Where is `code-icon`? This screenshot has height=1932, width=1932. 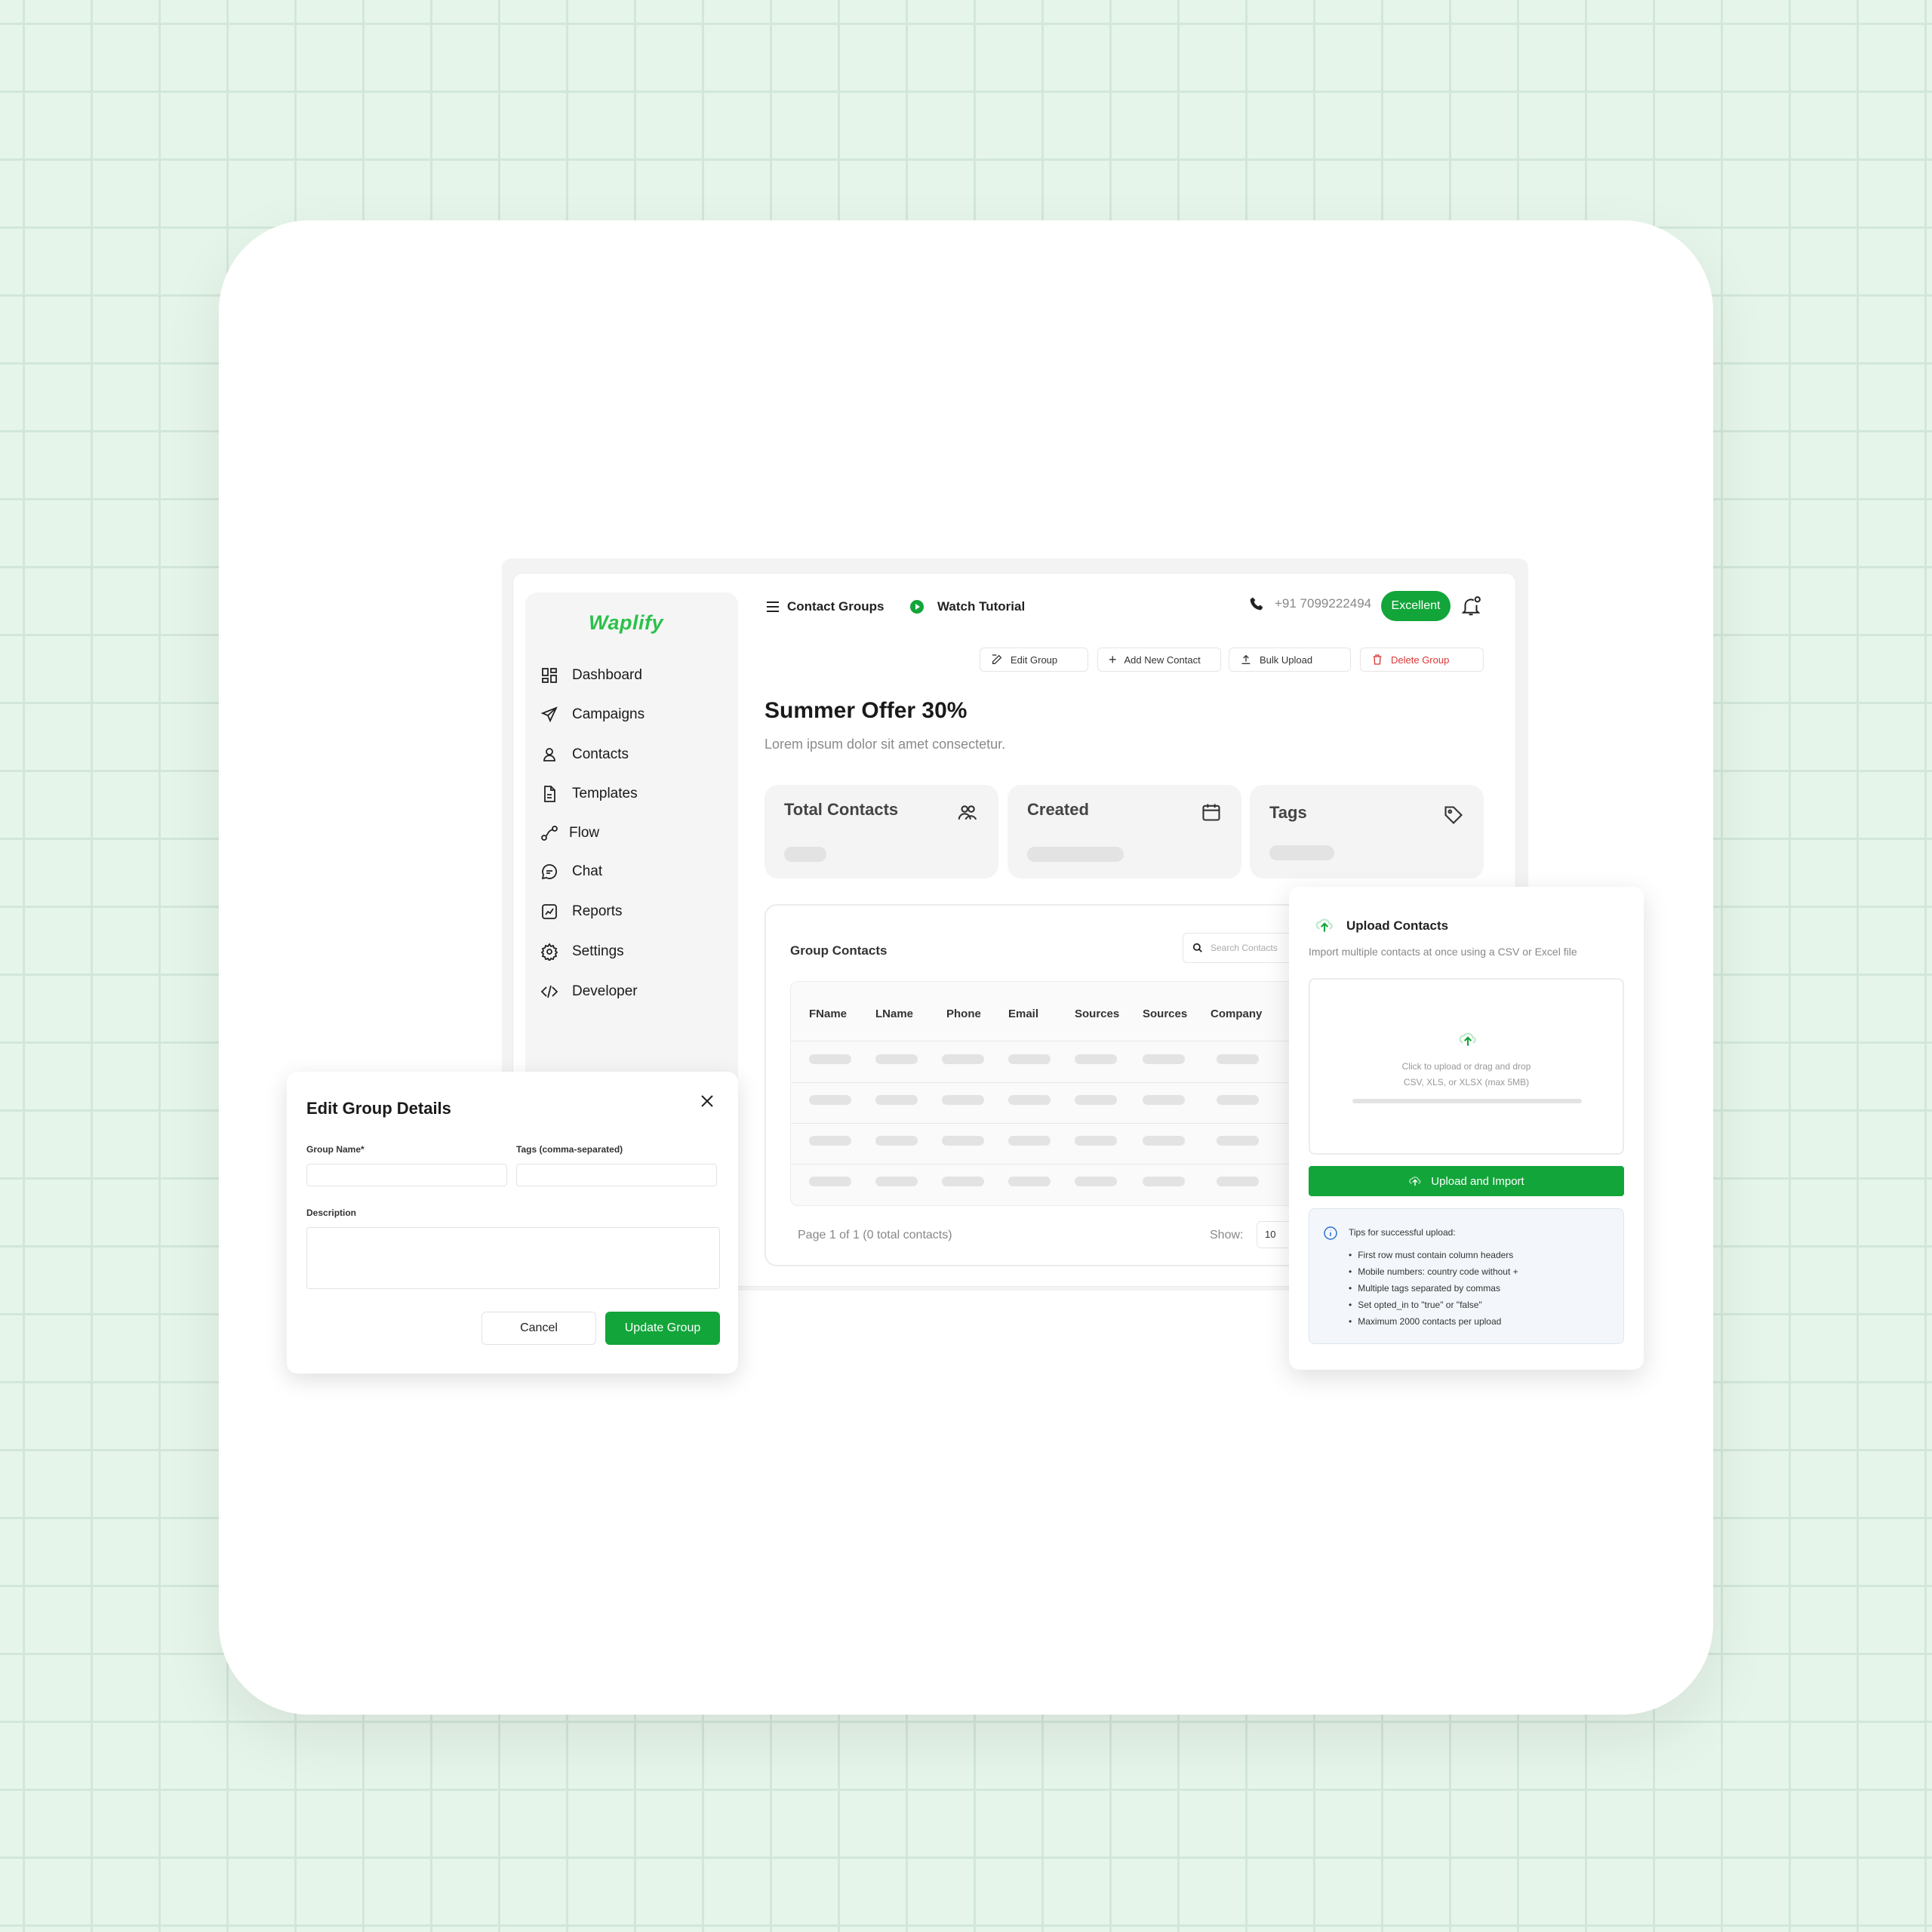
code-icon is located at coordinates (549, 991).